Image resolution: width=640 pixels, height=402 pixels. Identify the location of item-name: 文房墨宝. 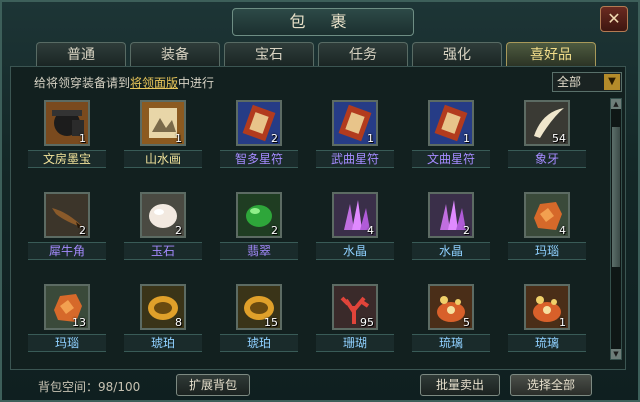
(67, 159).